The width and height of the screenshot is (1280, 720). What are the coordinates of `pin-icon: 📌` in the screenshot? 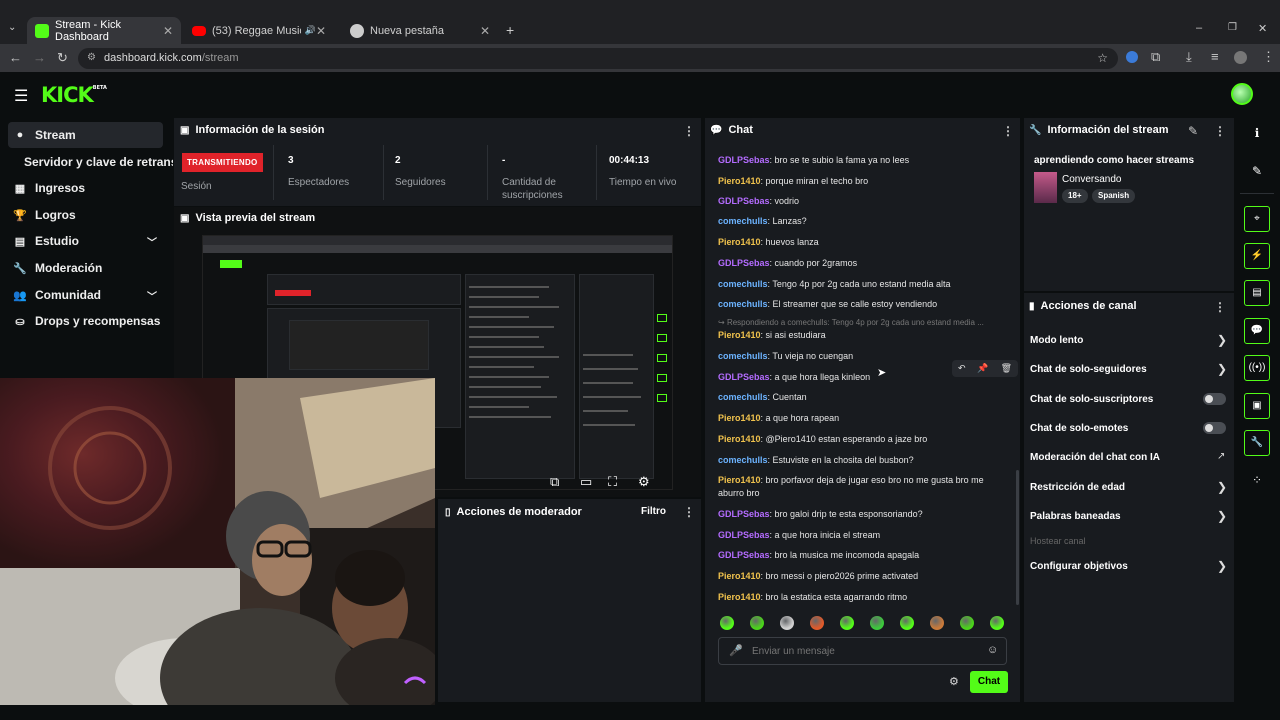 It's located at (982, 368).